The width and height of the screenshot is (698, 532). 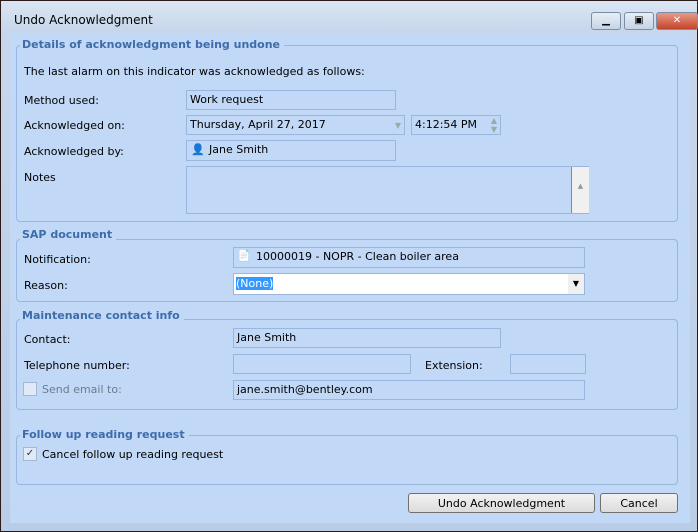 I want to click on time-picker: 4:12:54 PM ▲ ▼, so click(x=456, y=125).